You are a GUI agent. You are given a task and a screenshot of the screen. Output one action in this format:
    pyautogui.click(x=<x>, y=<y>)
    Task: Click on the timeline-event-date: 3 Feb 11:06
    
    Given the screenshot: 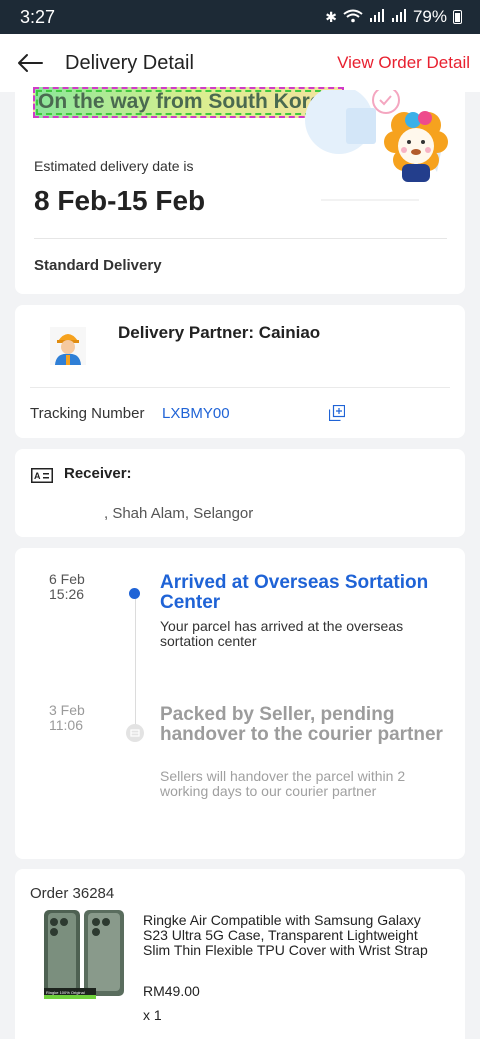 What is the action you would take?
    pyautogui.click(x=67, y=717)
    